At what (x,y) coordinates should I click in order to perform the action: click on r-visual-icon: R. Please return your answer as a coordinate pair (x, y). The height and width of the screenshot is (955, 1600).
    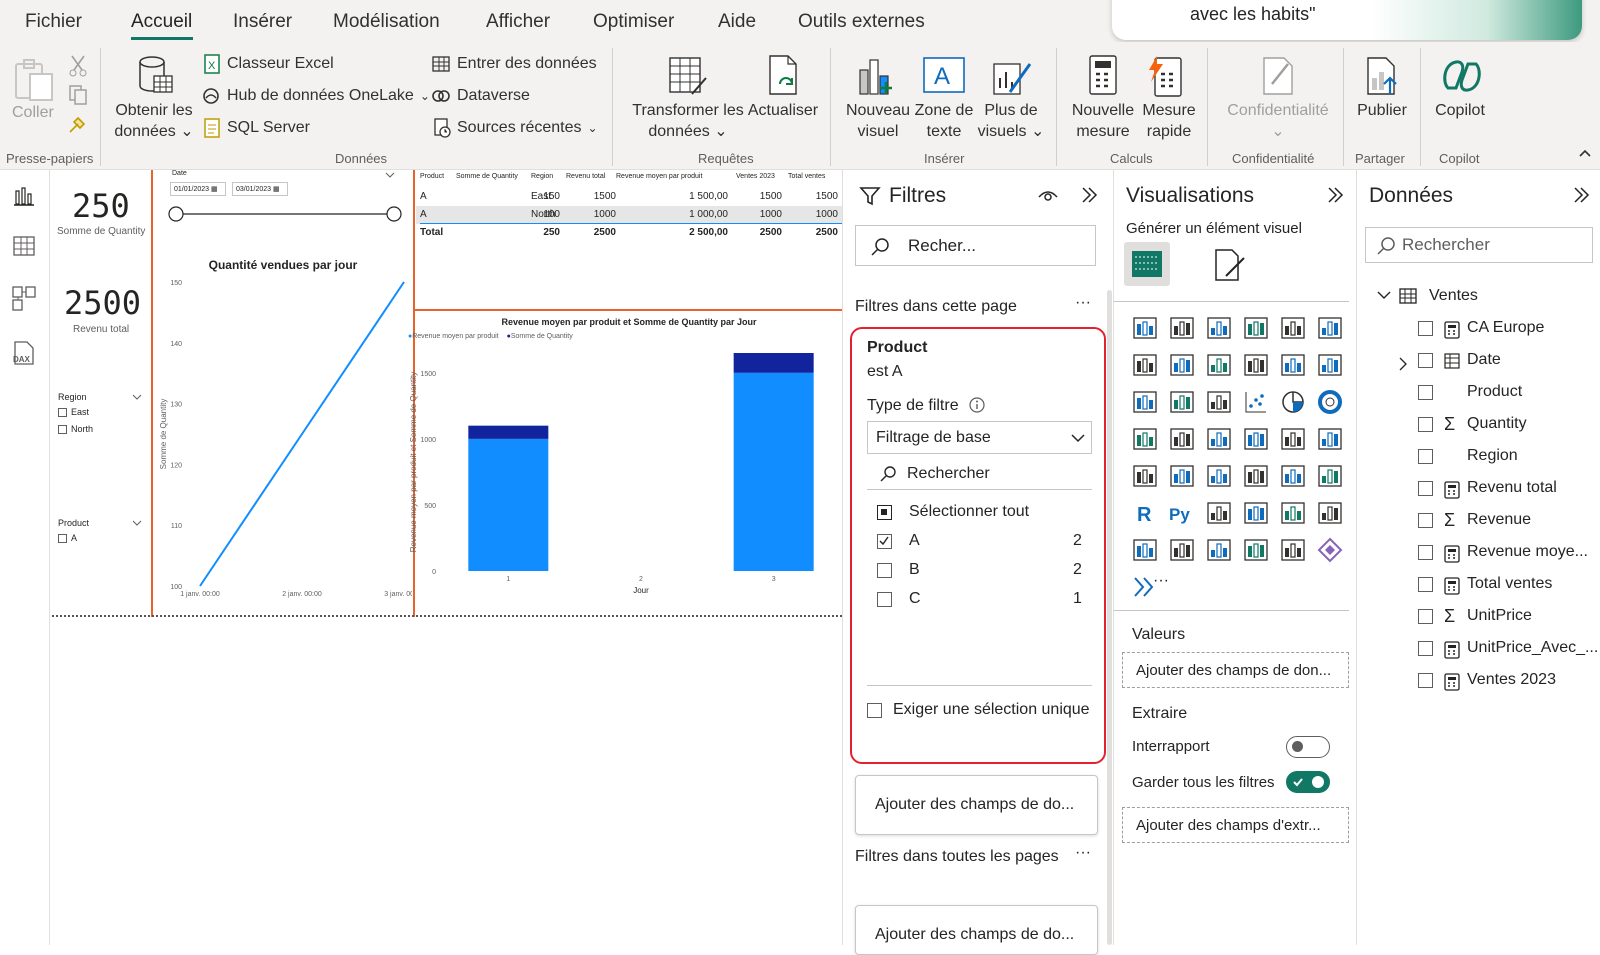
    Looking at the image, I should click on (1145, 513).